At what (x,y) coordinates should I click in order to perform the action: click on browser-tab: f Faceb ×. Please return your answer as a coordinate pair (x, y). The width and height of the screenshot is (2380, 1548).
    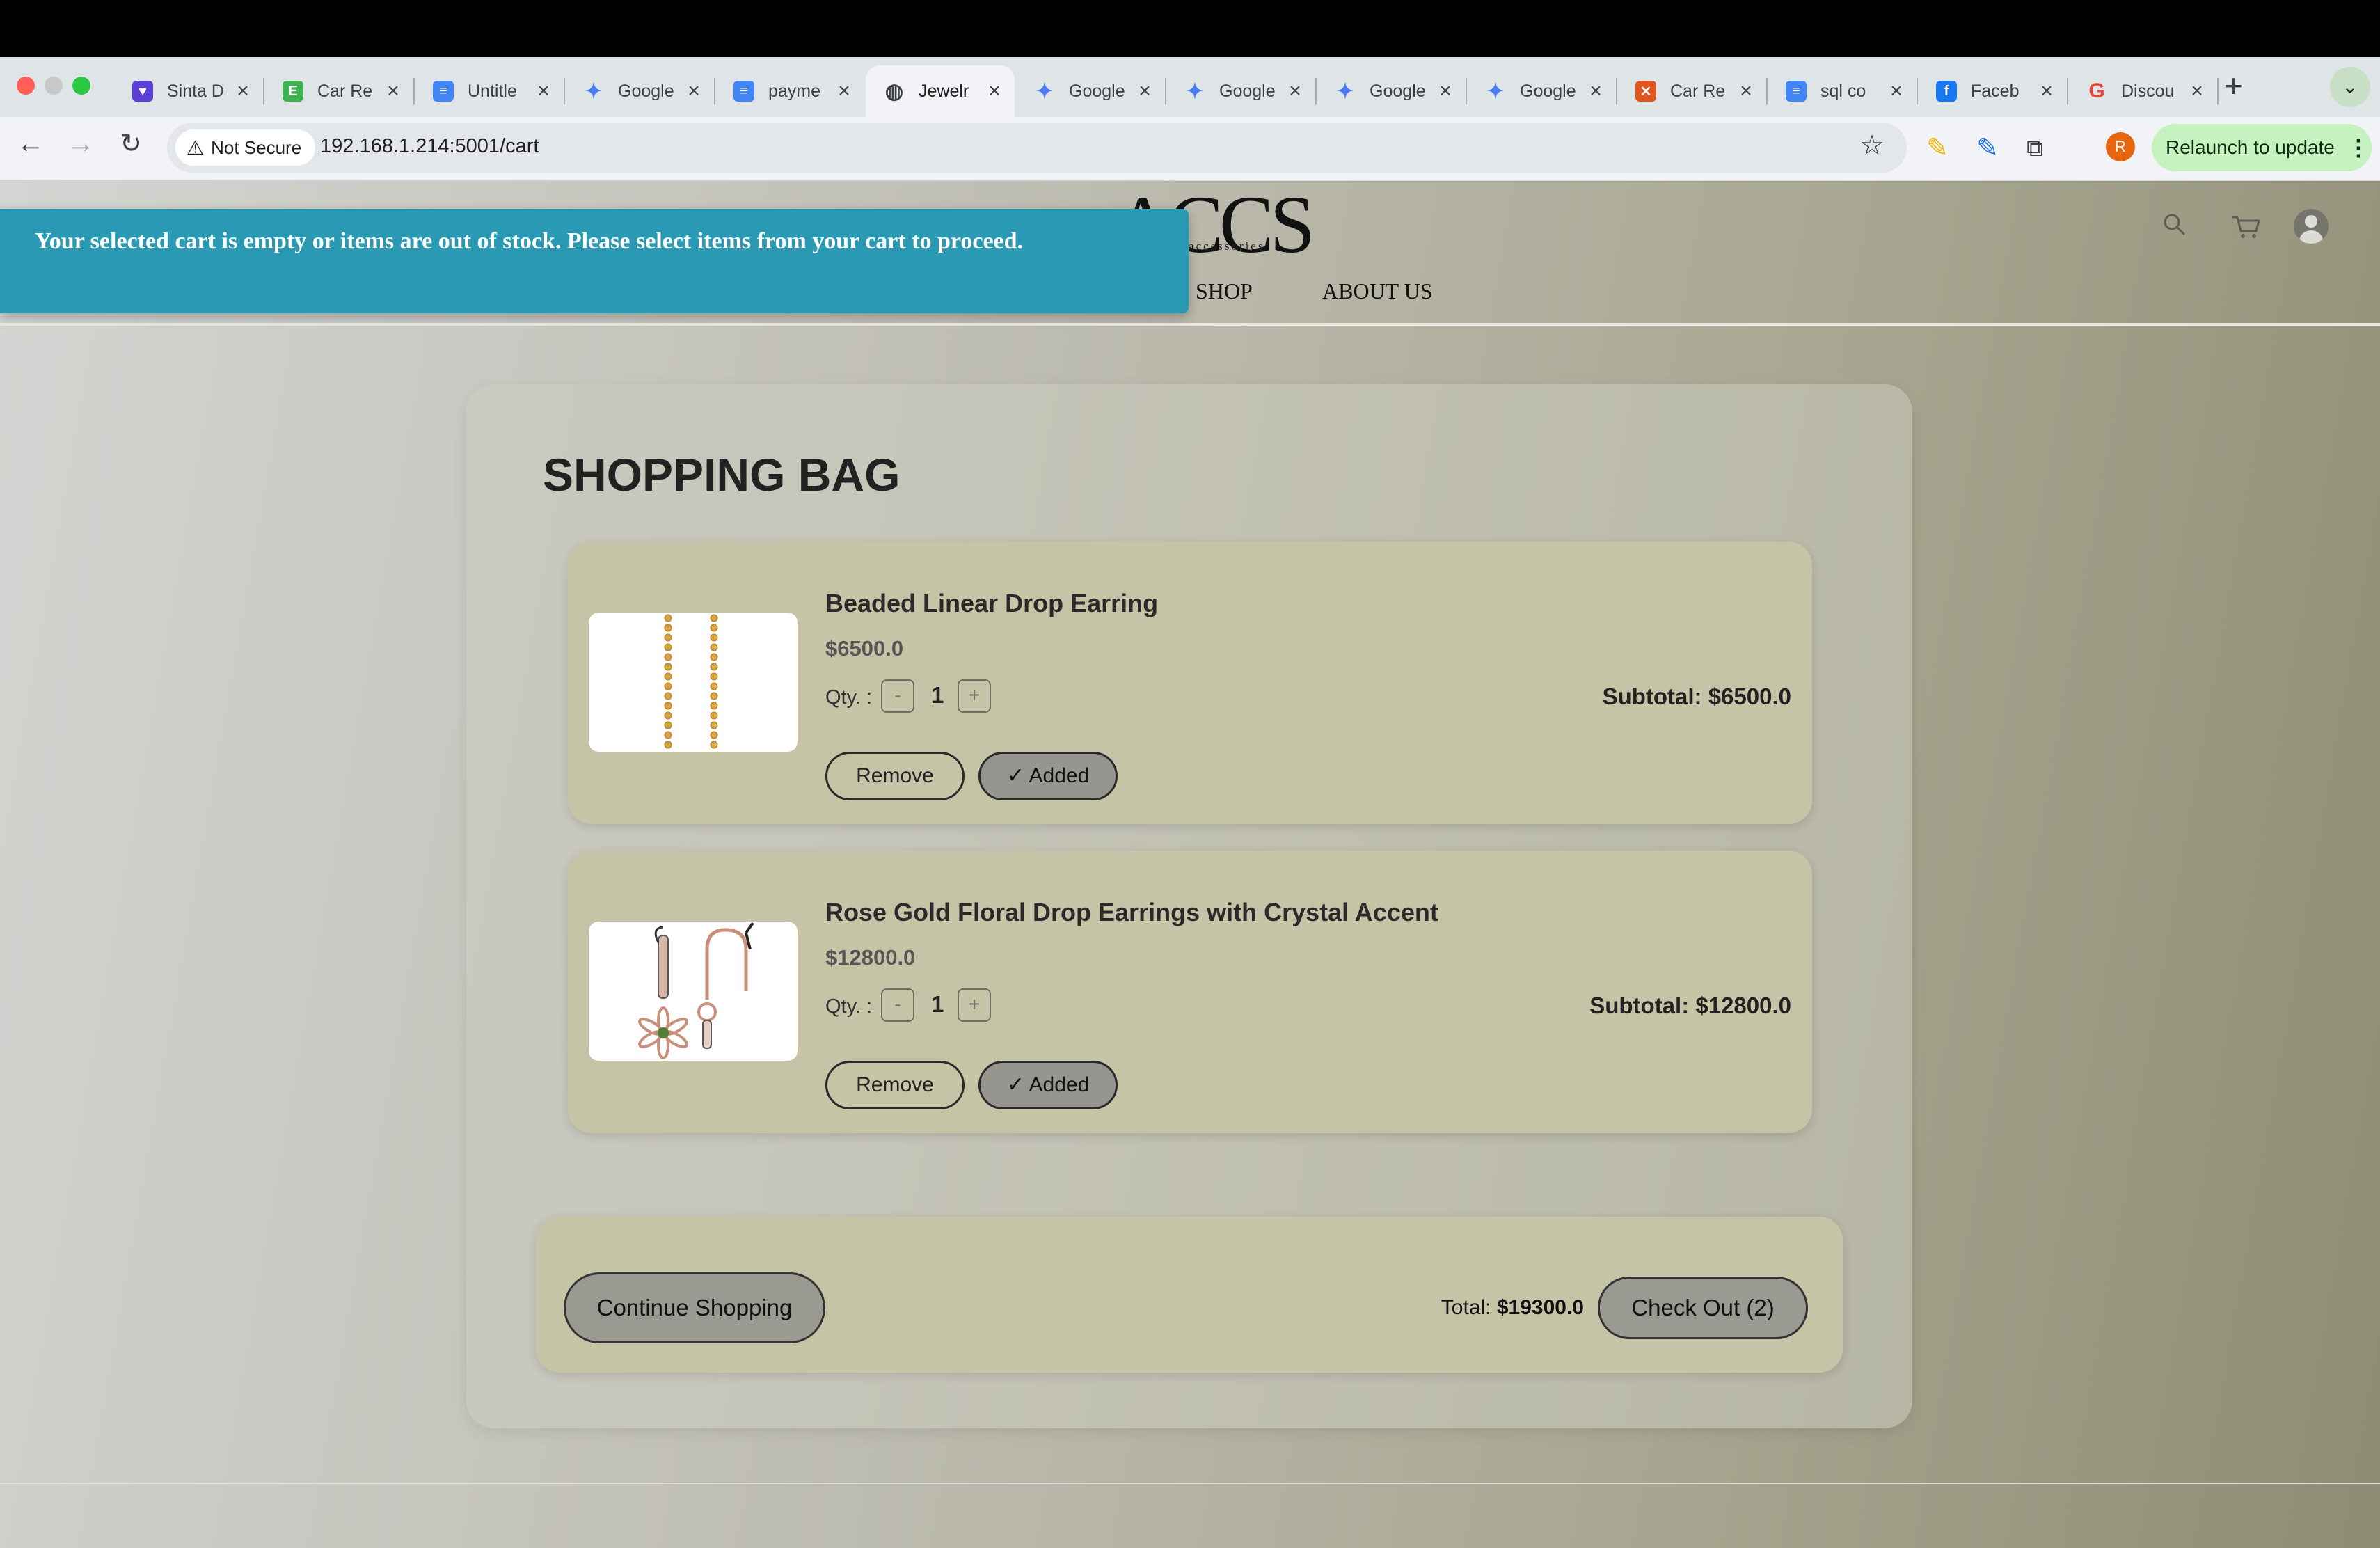
    Looking at the image, I should click on (1993, 91).